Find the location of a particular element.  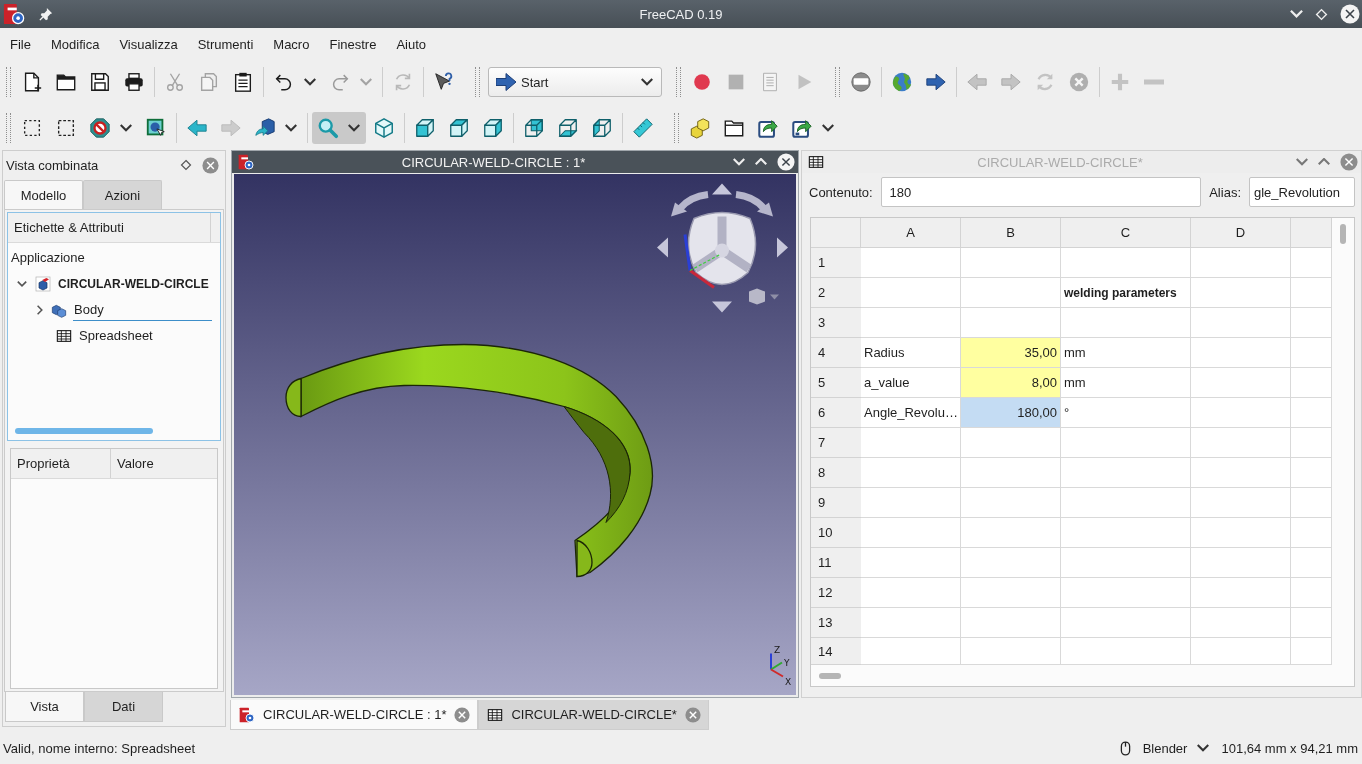

column-header: A is located at coordinates (911, 233).